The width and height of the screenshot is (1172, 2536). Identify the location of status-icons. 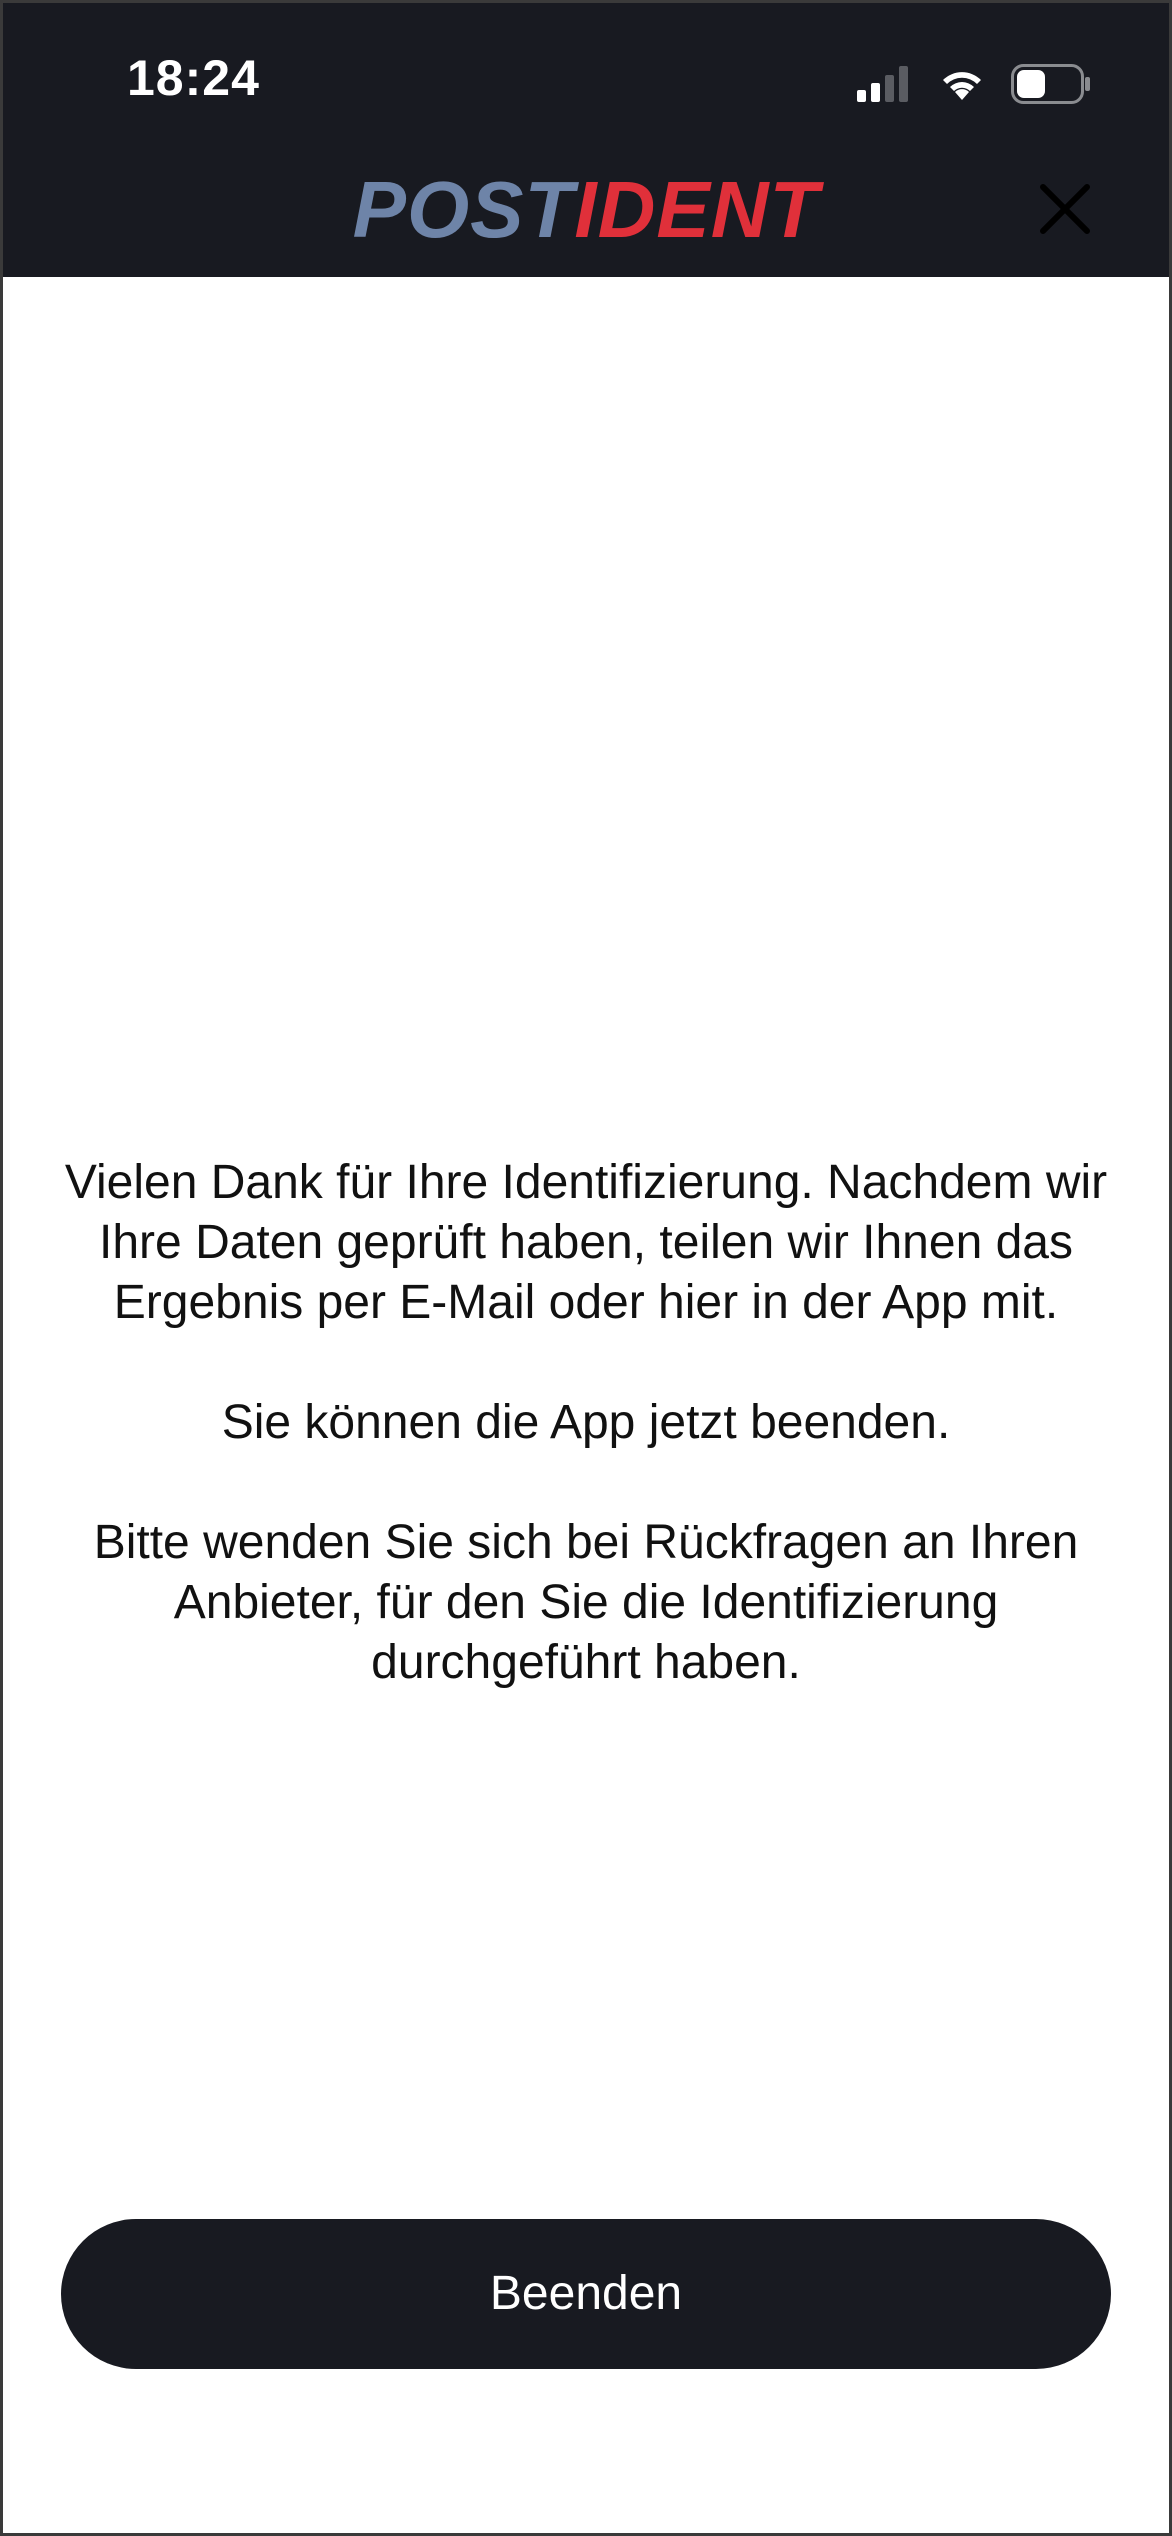
(974, 84).